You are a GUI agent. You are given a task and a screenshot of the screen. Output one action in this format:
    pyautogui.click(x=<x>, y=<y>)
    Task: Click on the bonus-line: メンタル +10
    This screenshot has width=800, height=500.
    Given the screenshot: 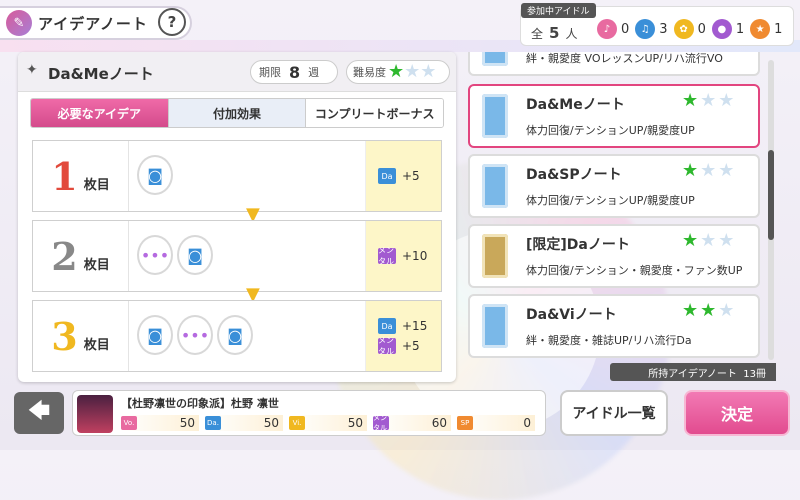 What is the action you would take?
    pyautogui.click(x=403, y=256)
    